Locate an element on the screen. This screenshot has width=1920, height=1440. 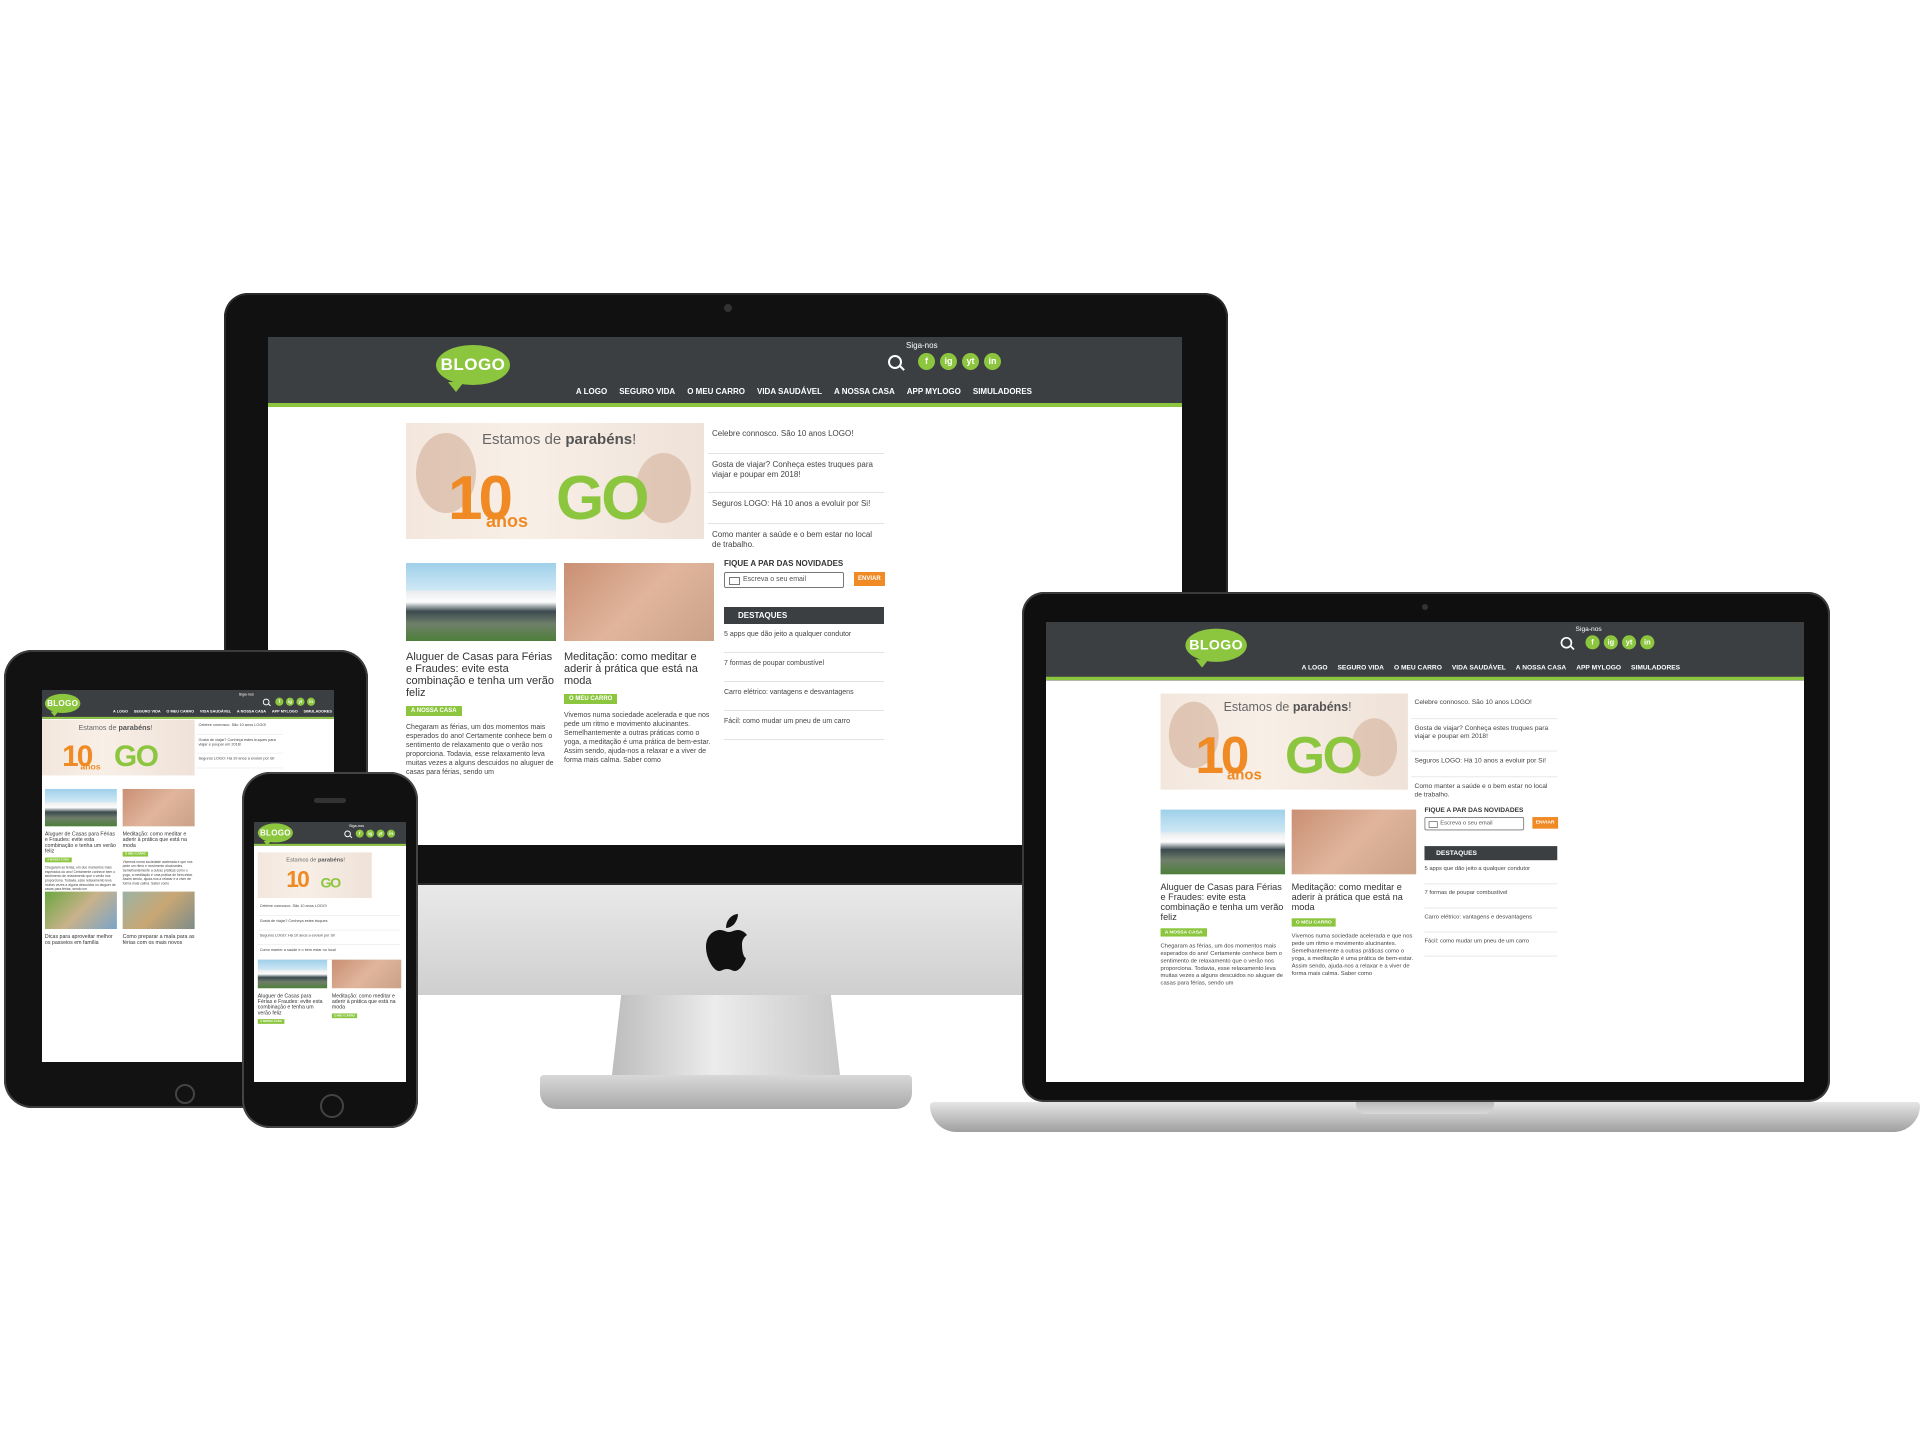
send-button: ENVIAR is located at coordinates (1545, 823).